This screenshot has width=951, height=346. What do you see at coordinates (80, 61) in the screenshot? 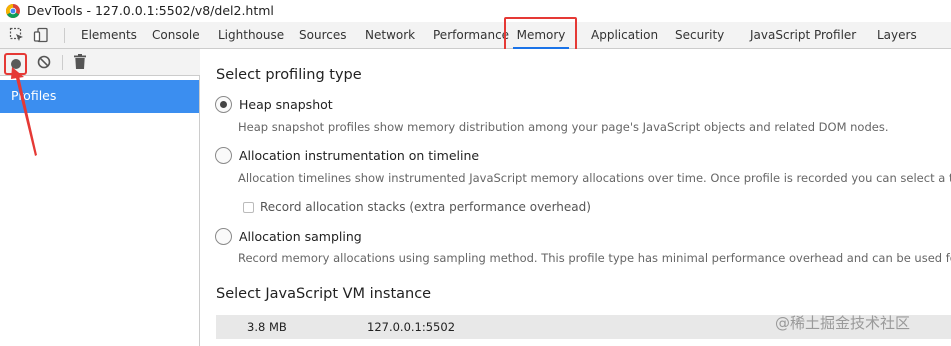
I see `trash-icon` at bounding box center [80, 61].